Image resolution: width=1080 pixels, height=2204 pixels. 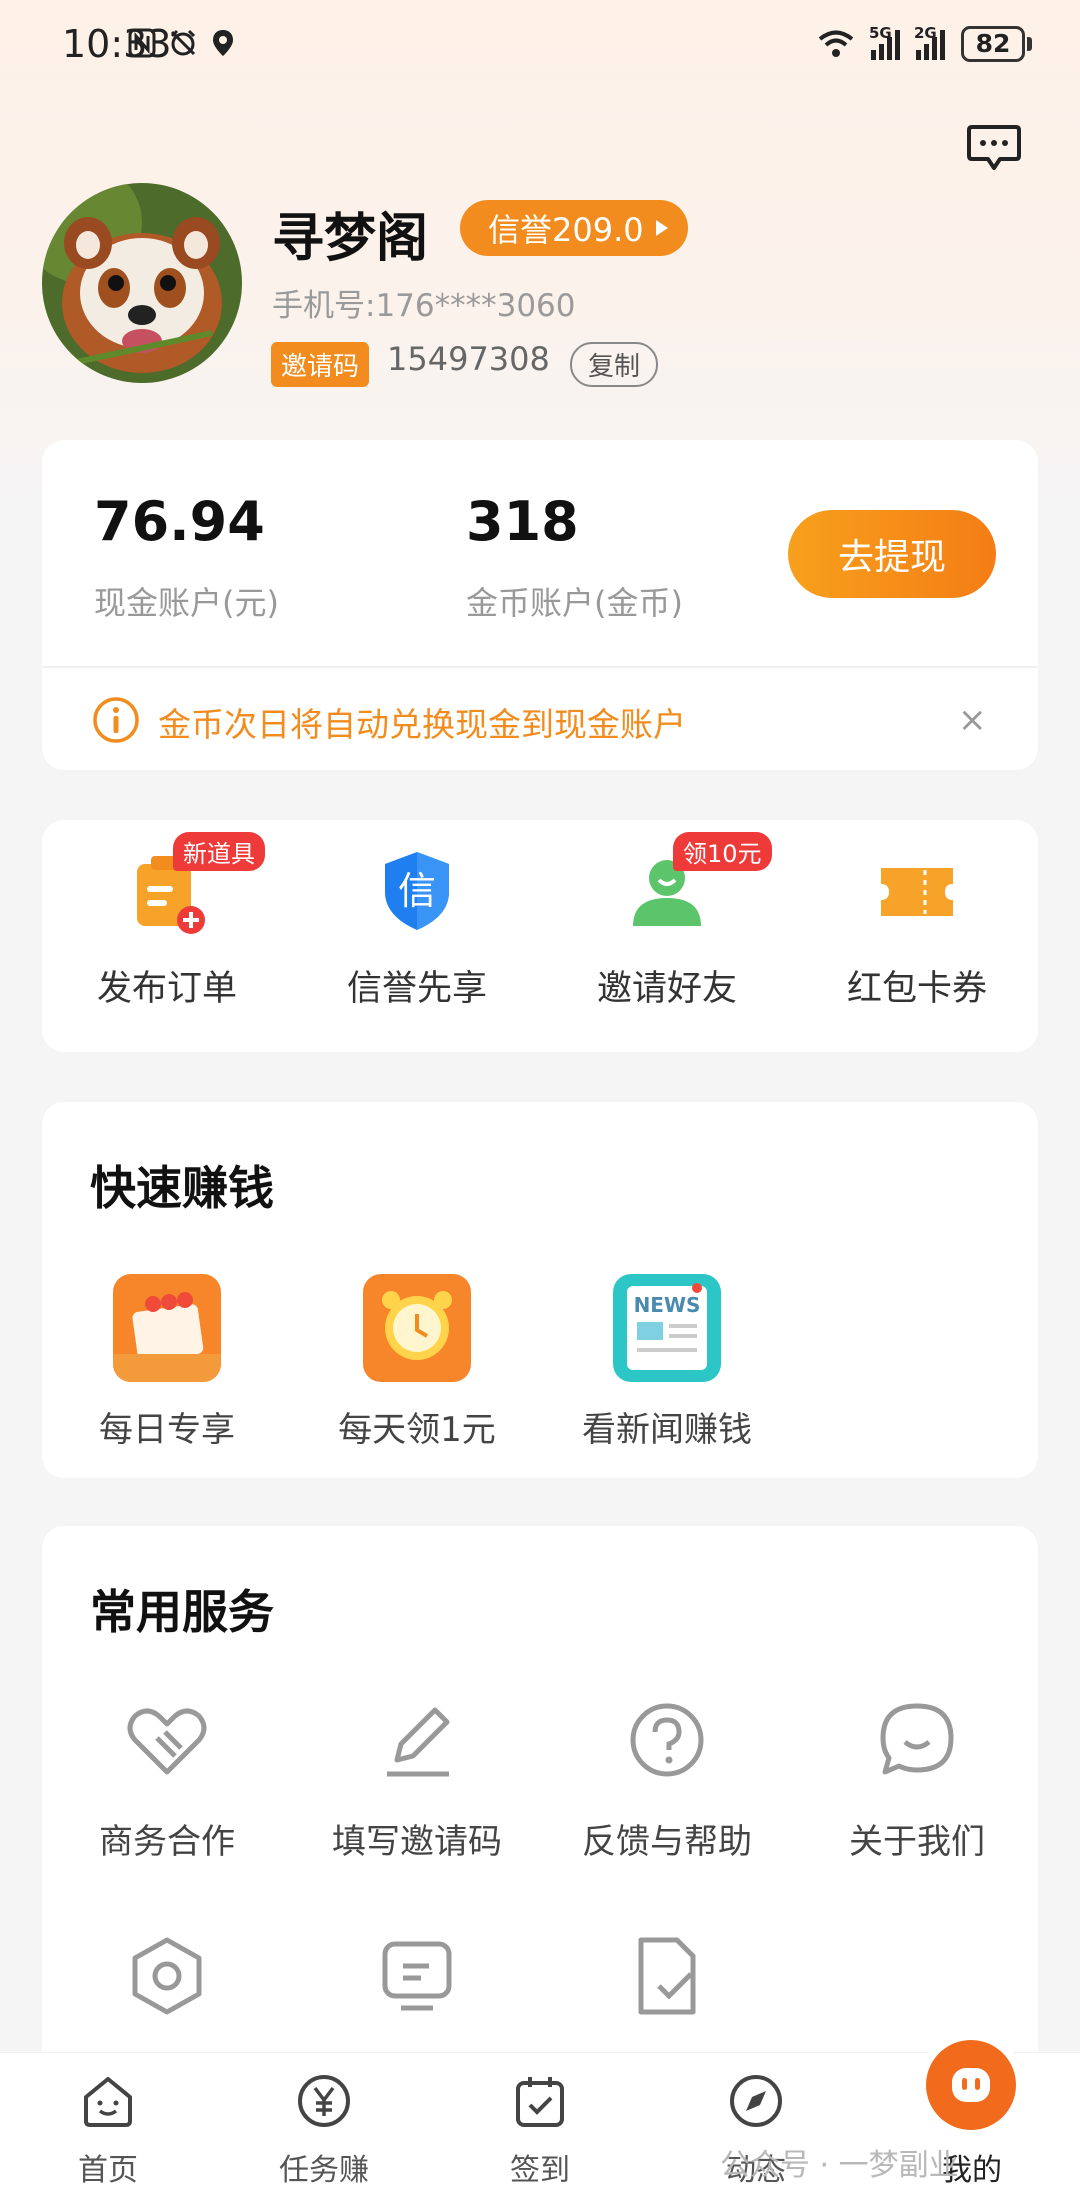 What do you see at coordinates (614, 364) in the screenshot?
I see `copy-button: 复制` at bounding box center [614, 364].